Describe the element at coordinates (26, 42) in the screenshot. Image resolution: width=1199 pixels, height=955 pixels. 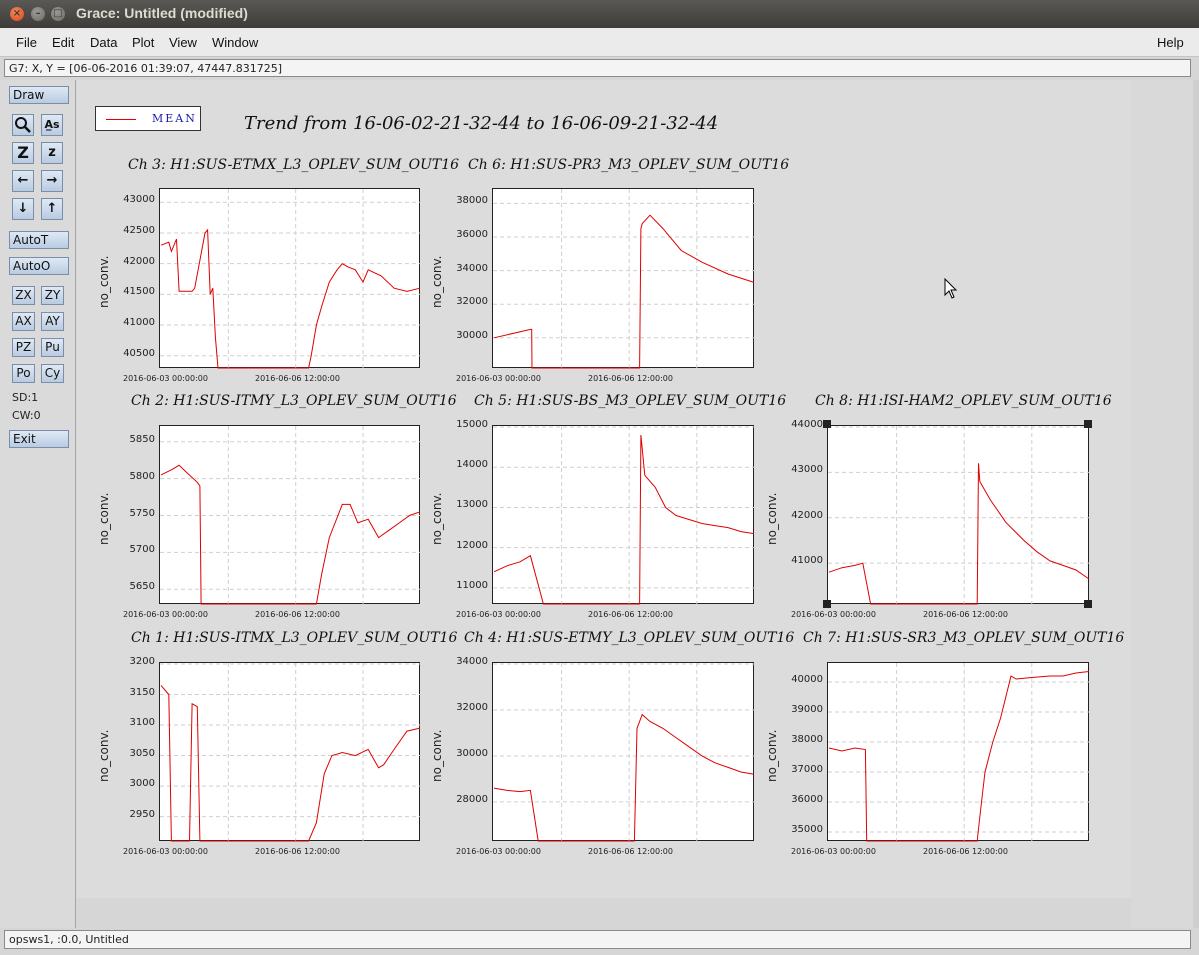
I see `menu-file: File` at that location.